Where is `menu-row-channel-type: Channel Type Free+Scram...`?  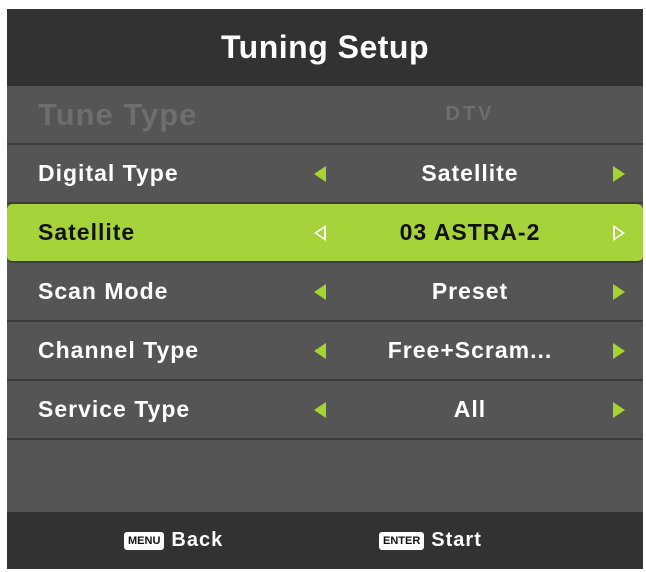 menu-row-channel-type: Channel Type Free+Scram... is located at coordinates (325, 351).